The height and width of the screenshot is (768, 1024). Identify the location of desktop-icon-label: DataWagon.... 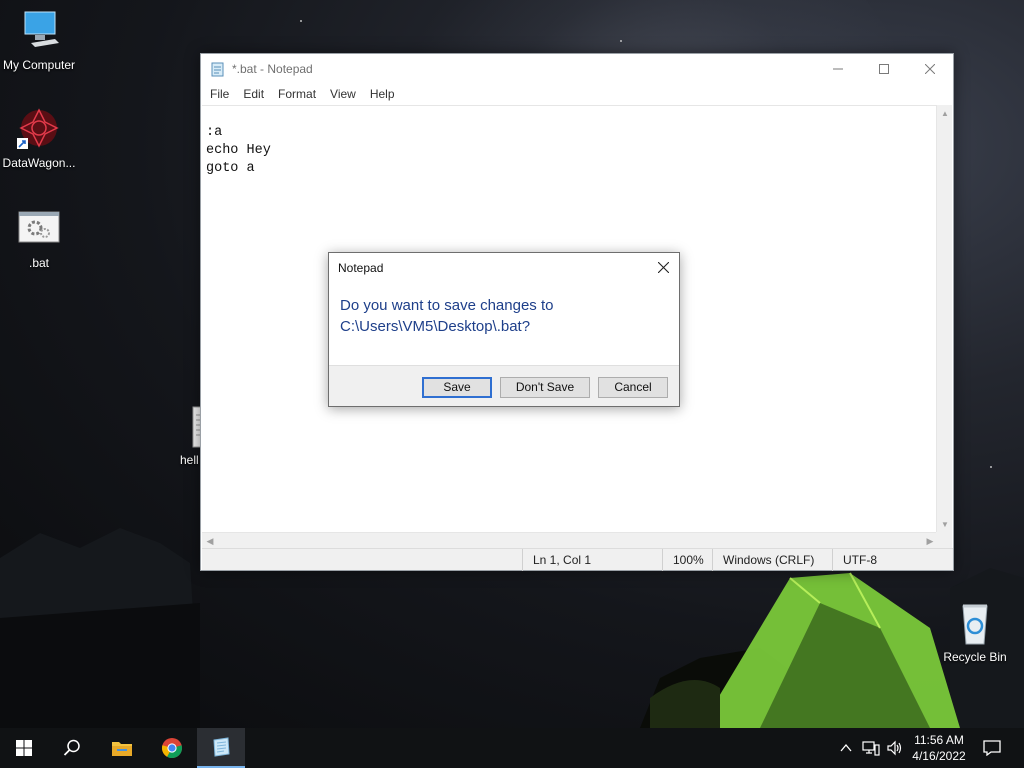
(39, 163).